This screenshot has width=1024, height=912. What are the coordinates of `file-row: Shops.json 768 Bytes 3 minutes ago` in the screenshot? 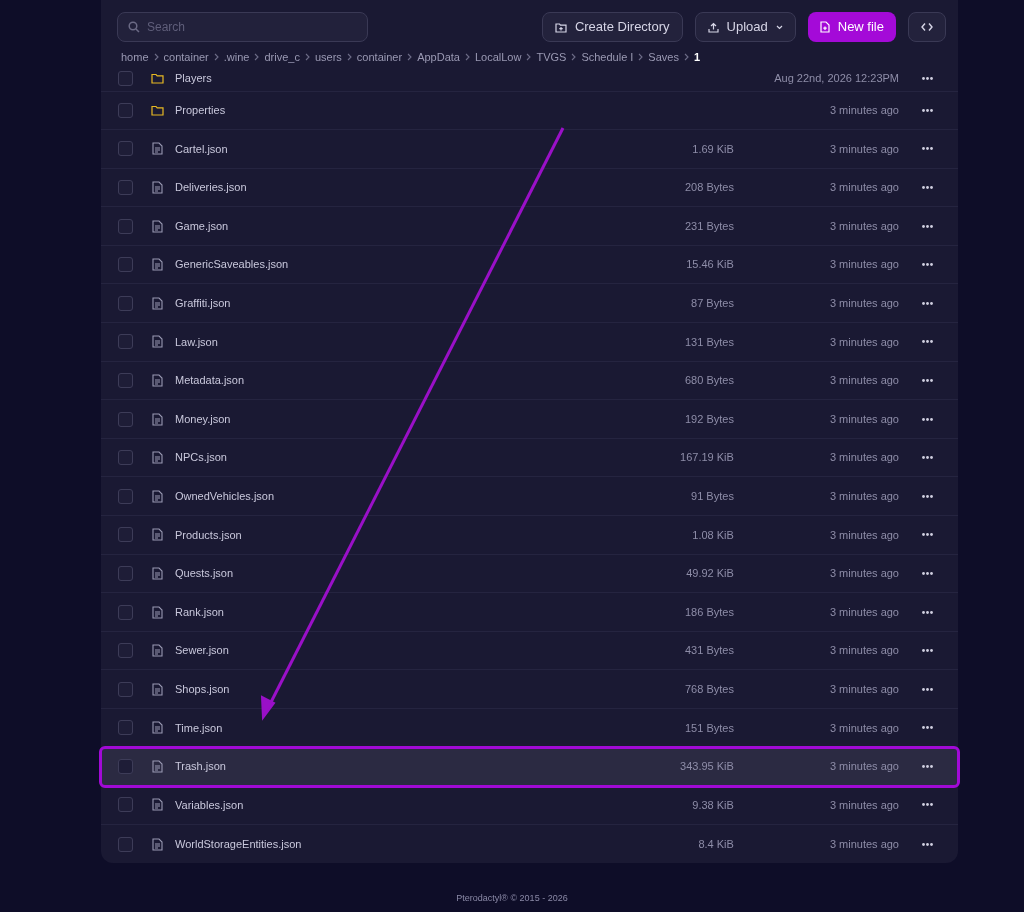 It's located at (529, 689).